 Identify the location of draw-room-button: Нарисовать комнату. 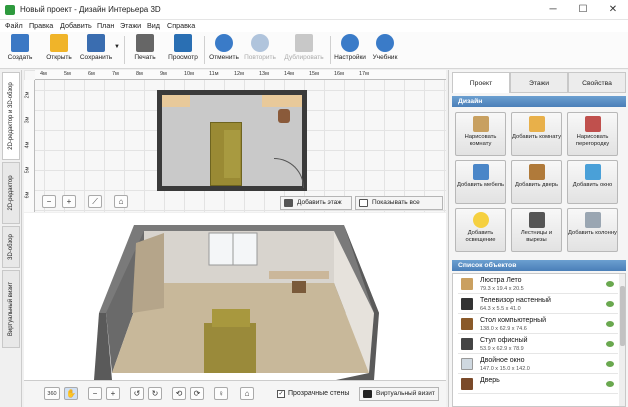
(480, 134).